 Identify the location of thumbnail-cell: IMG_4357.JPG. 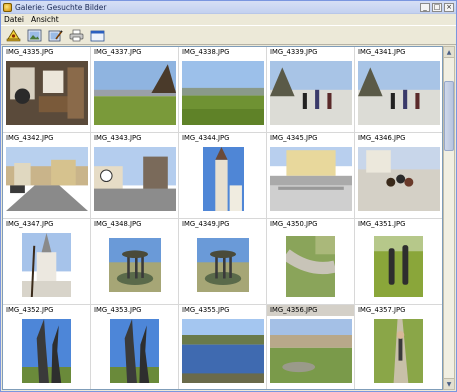
(398, 347).